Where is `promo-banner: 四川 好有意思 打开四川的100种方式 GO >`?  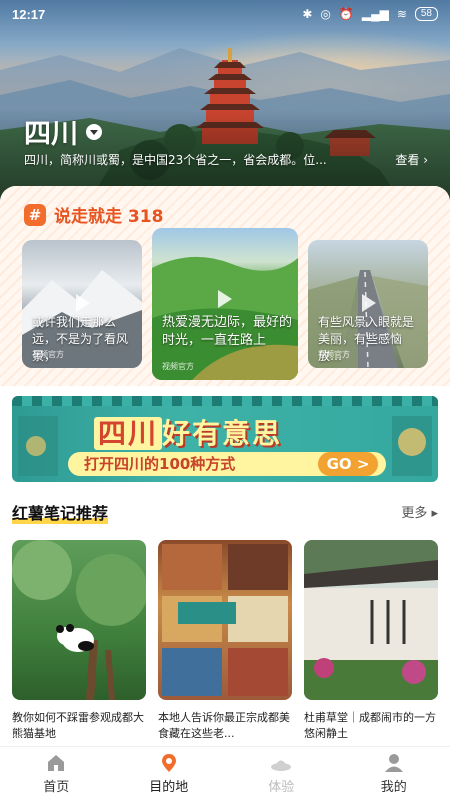
promo-banner: 四川 好有意思 打开四川的100种方式 GO > is located at coordinates (225, 439).